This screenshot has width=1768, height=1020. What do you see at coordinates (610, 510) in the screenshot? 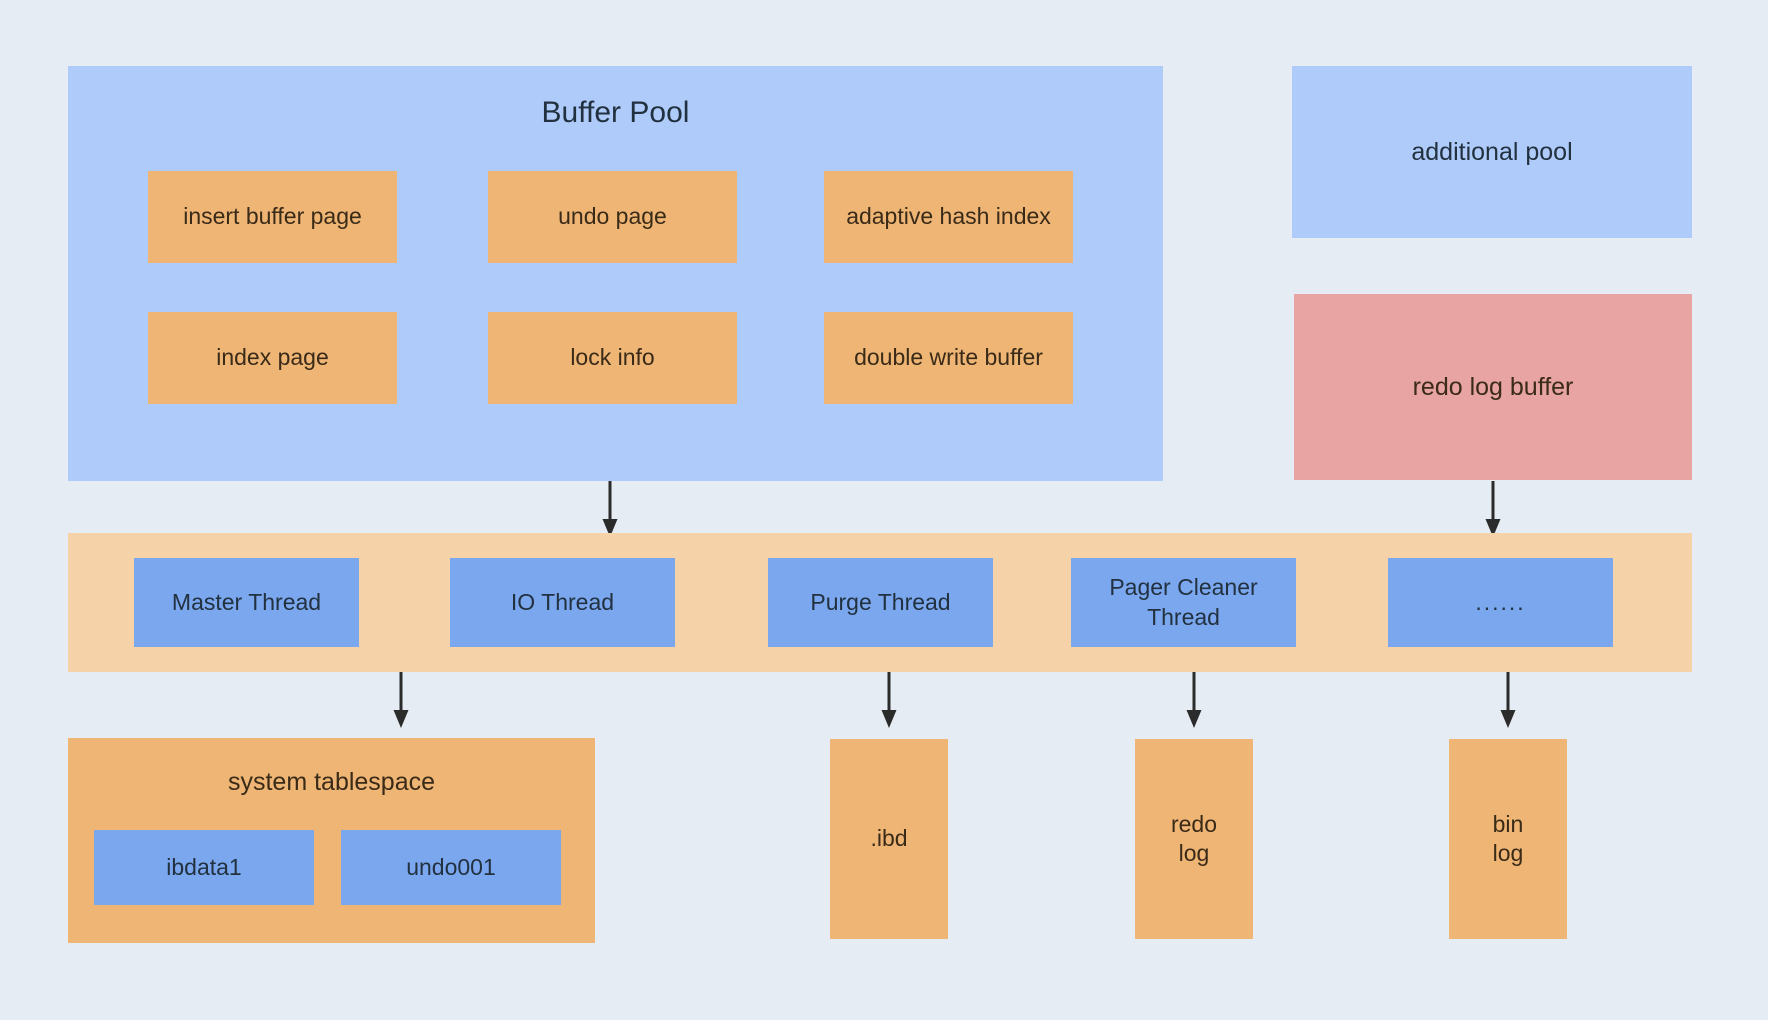
I see `arrow-buffer-pool-to-threads` at bounding box center [610, 510].